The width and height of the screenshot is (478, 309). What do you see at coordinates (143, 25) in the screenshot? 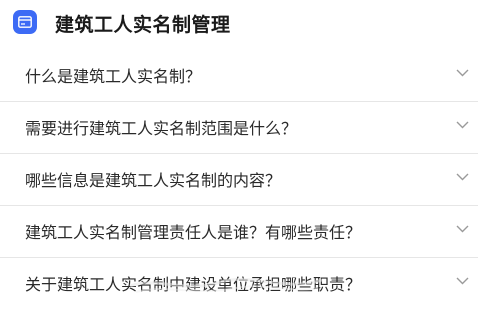
I see `page-title: 建筑工人实名制管理` at bounding box center [143, 25].